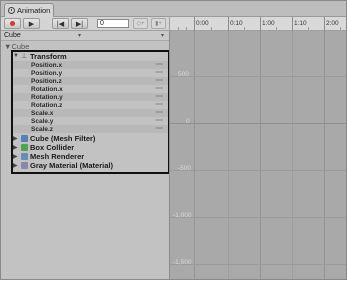 The width and height of the screenshot is (349, 282). Describe the element at coordinates (268, 23) in the screenshot. I see `ruler-label: 1:00` at that location.